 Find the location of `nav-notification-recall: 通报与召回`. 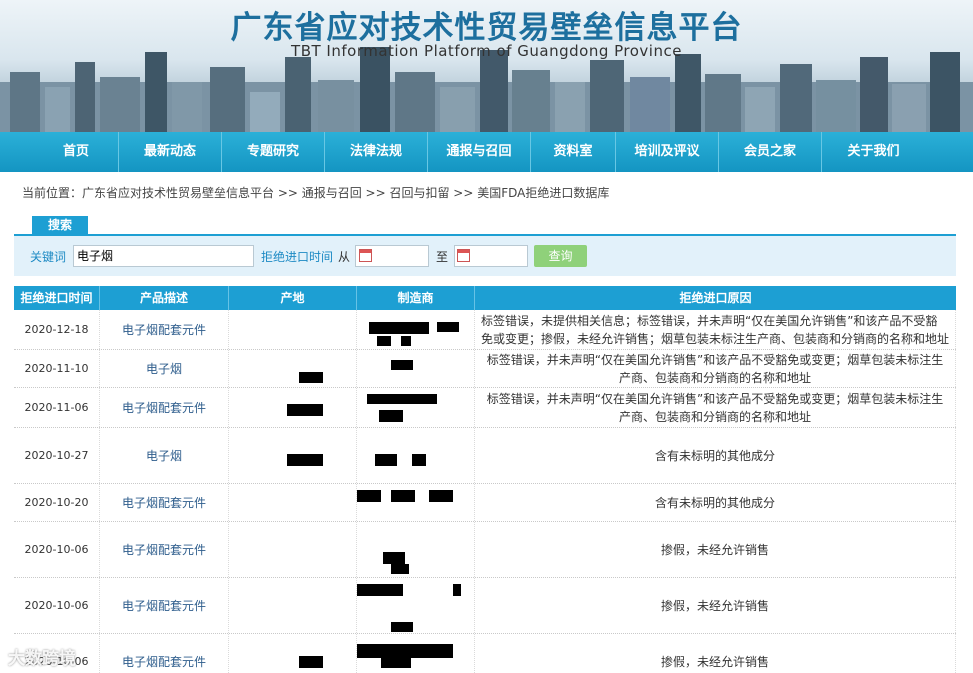

nav-notification-recall: 通报与召回 is located at coordinates (479, 152).